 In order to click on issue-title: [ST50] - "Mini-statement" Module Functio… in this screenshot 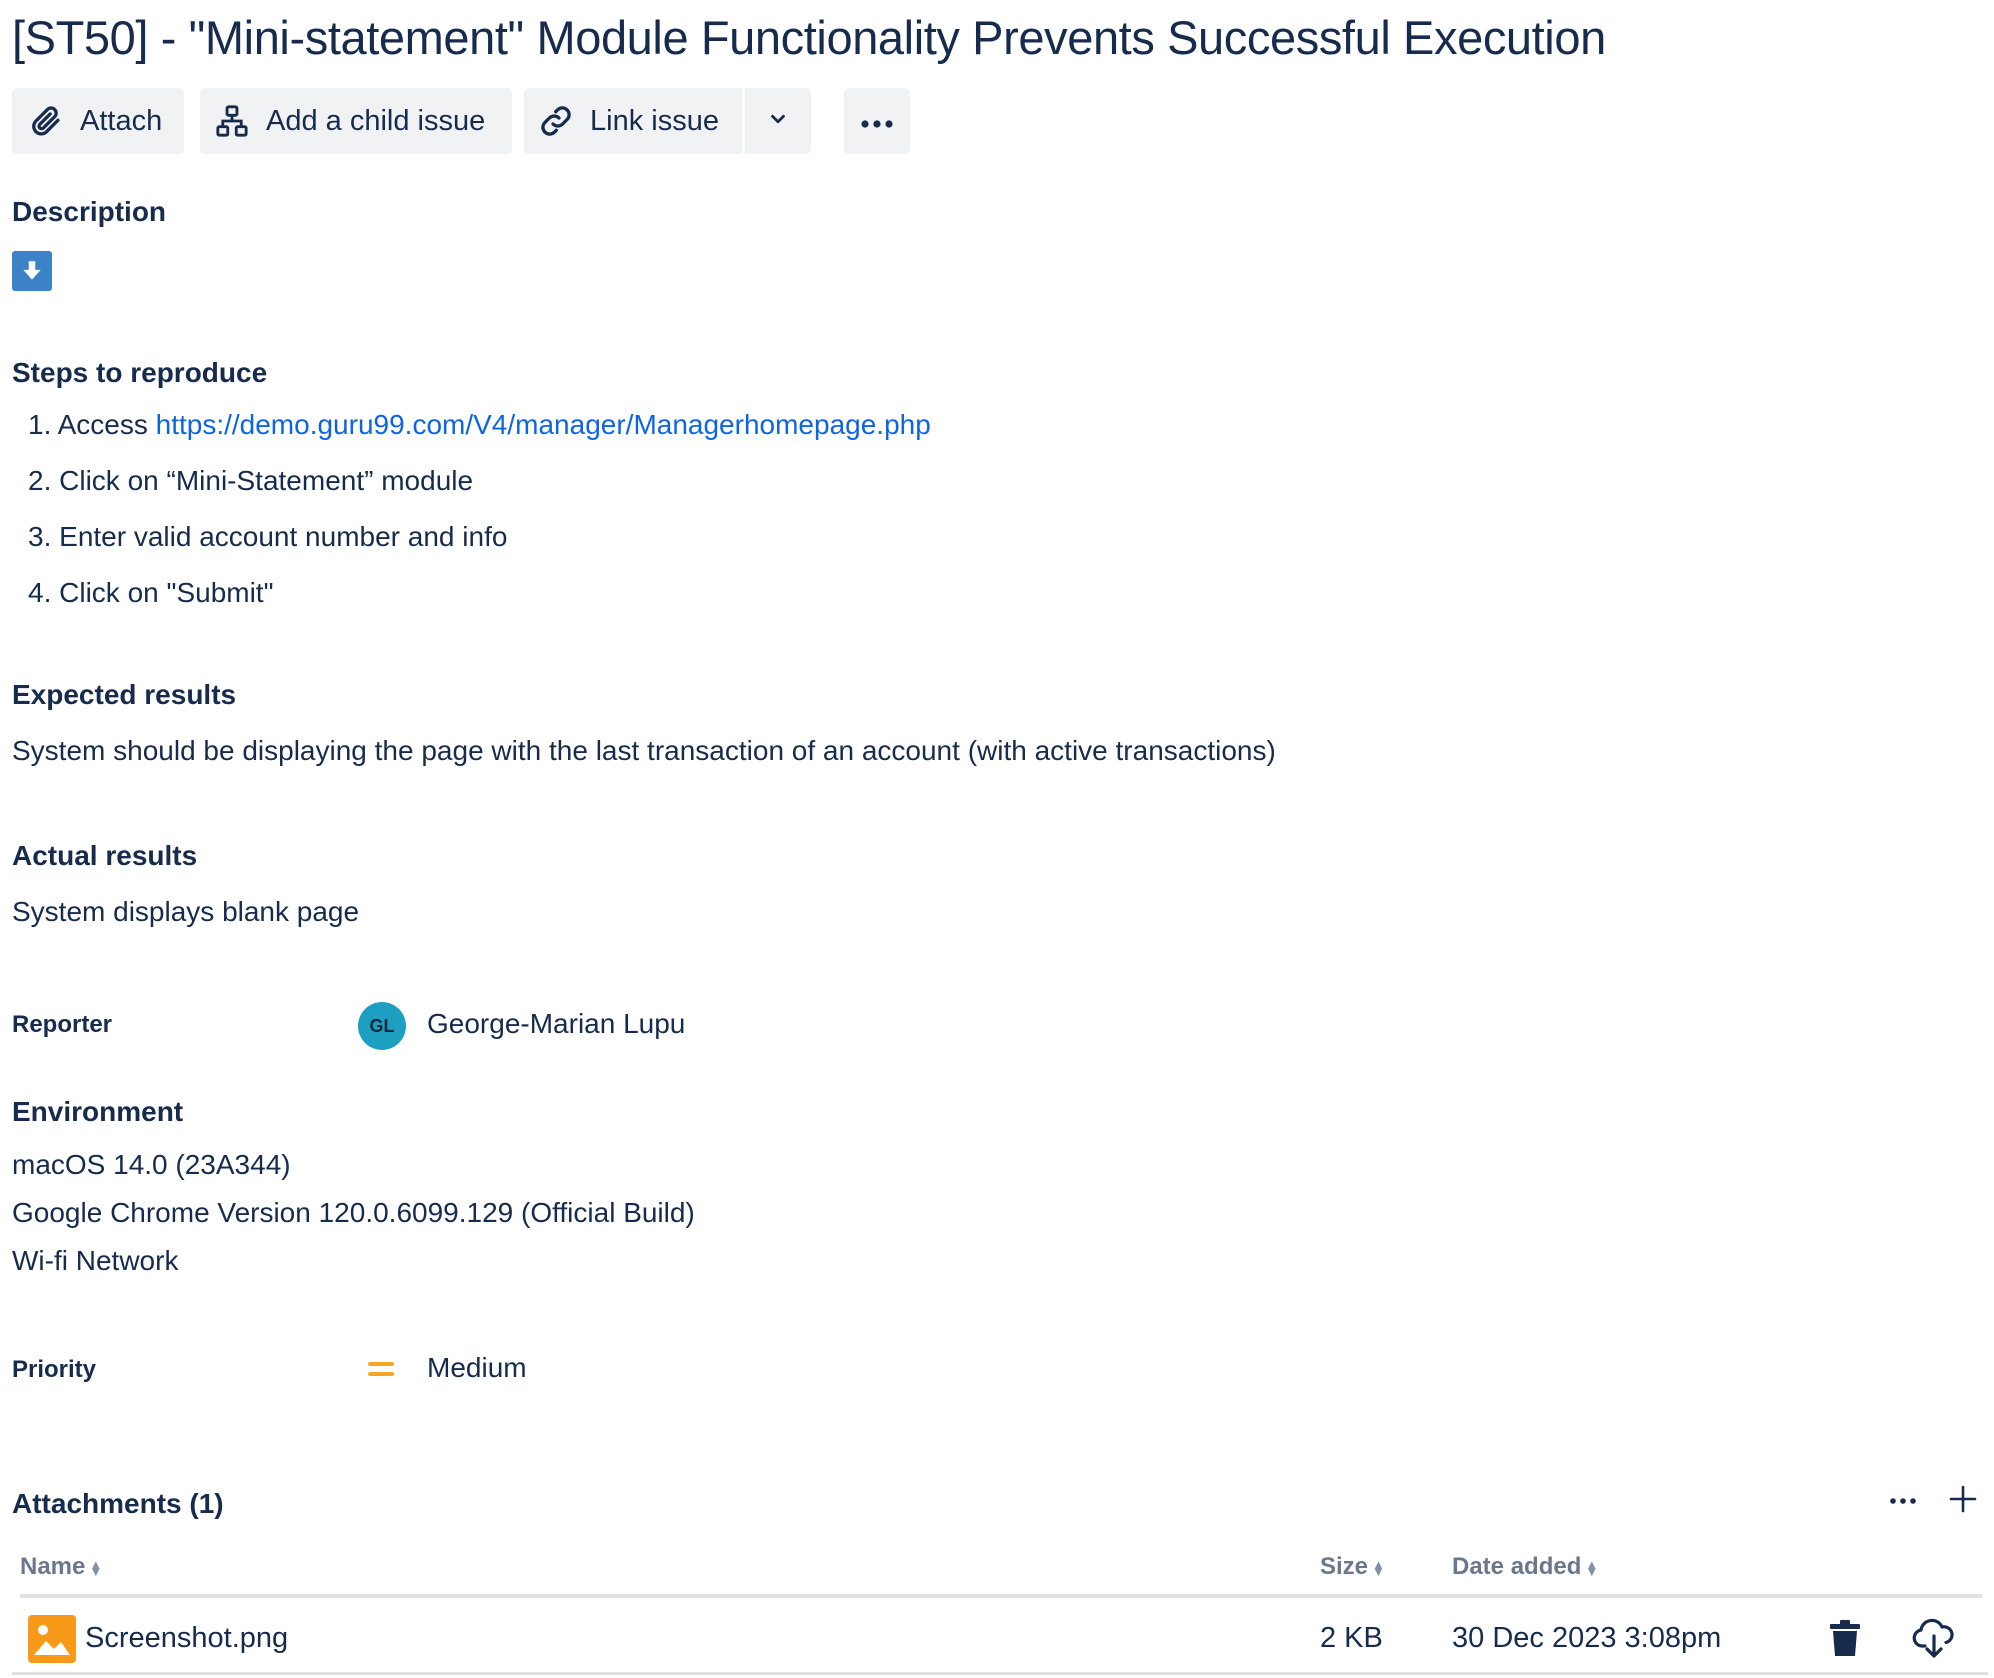, I will do `click(992, 38)`.